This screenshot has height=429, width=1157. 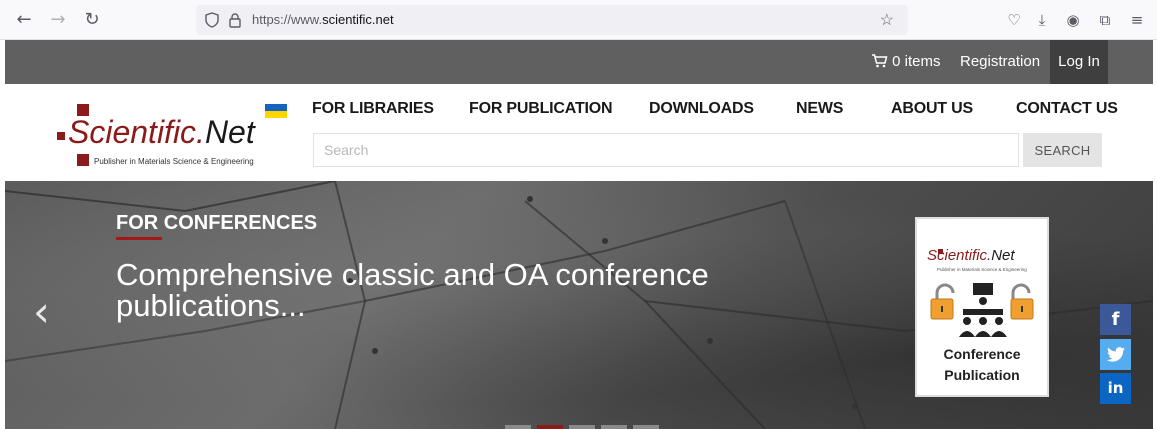 What do you see at coordinates (139, 238) in the screenshot?
I see `hero-kicker-underline` at bounding box center [139, 238].